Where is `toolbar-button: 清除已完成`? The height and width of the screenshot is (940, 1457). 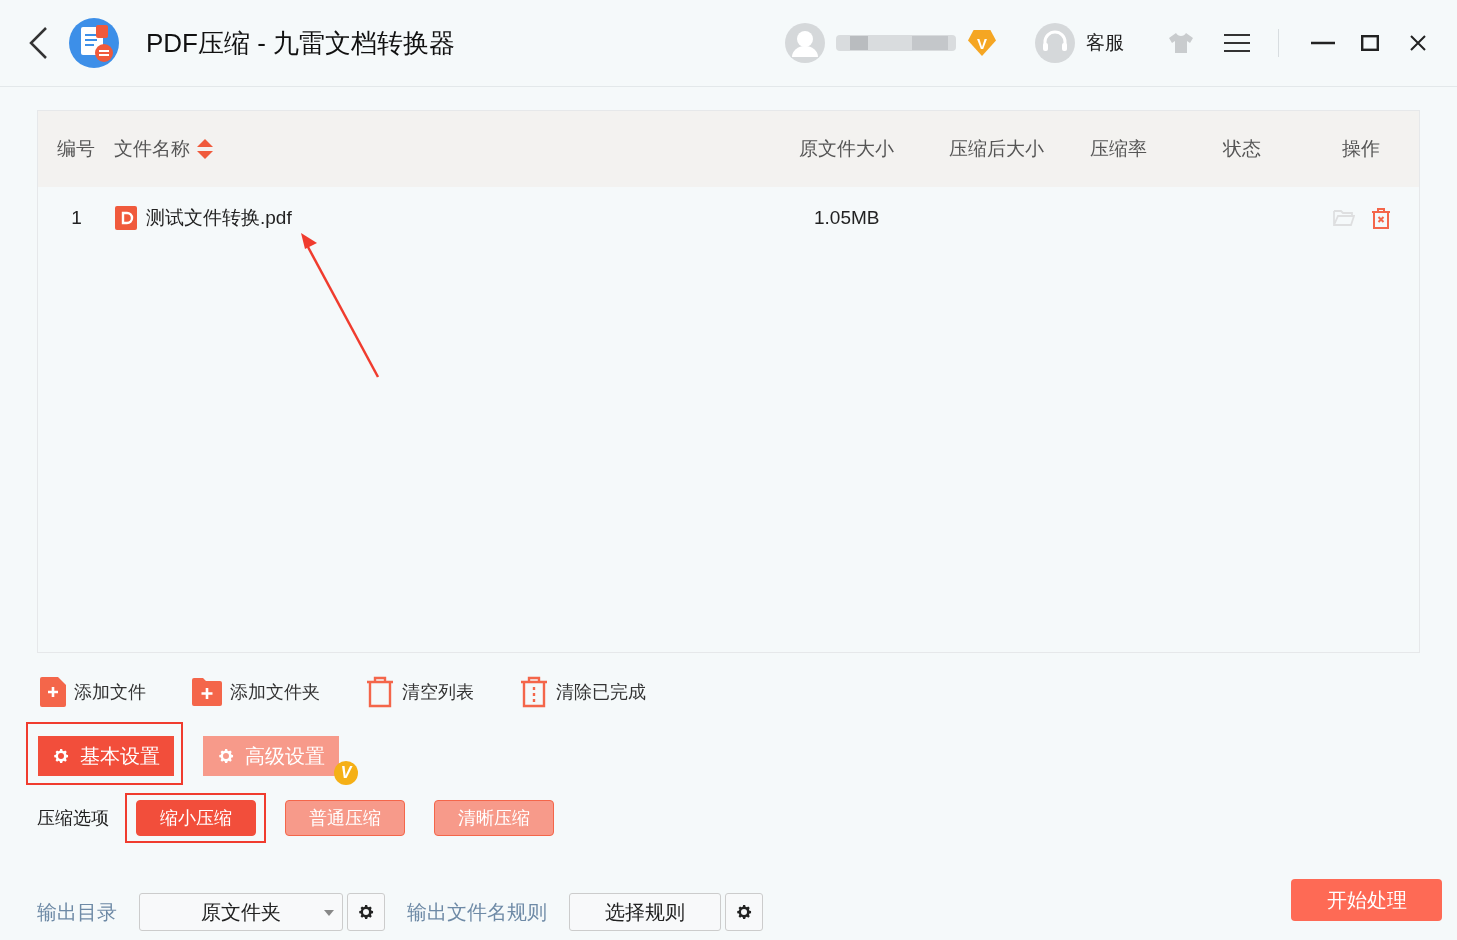 toolbar-button: 清除已完成 is located at coordinates (583, 692).